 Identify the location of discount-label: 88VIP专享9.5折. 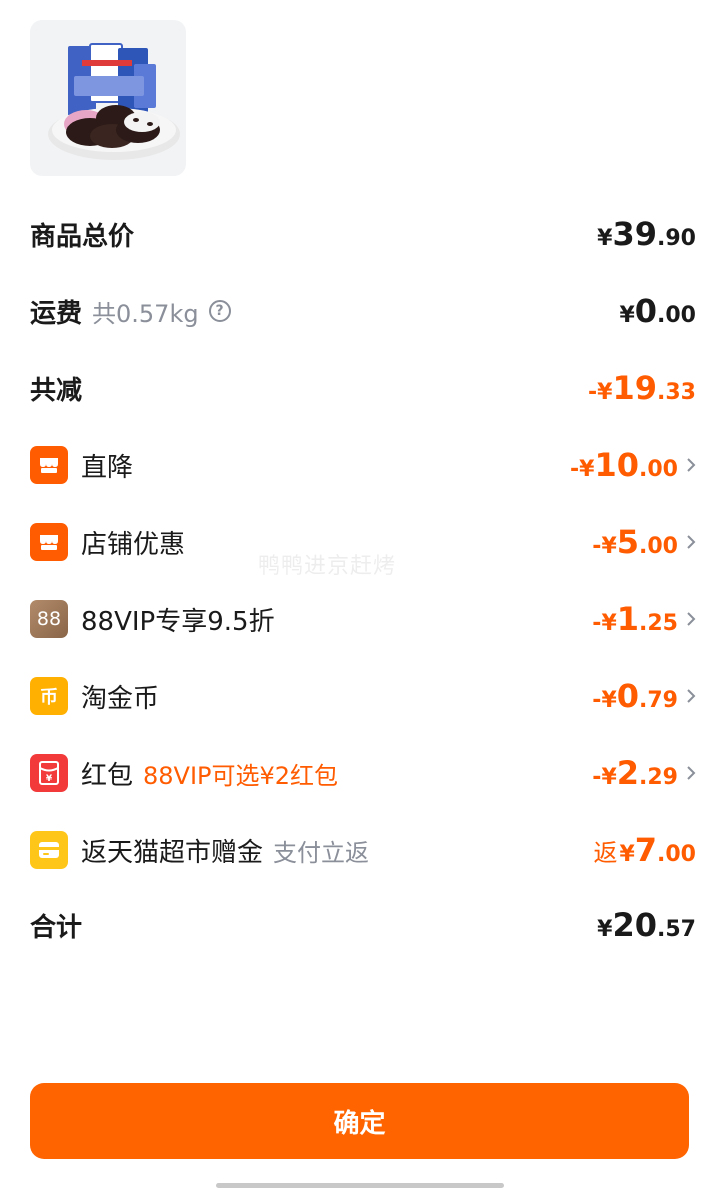
(178, 621).